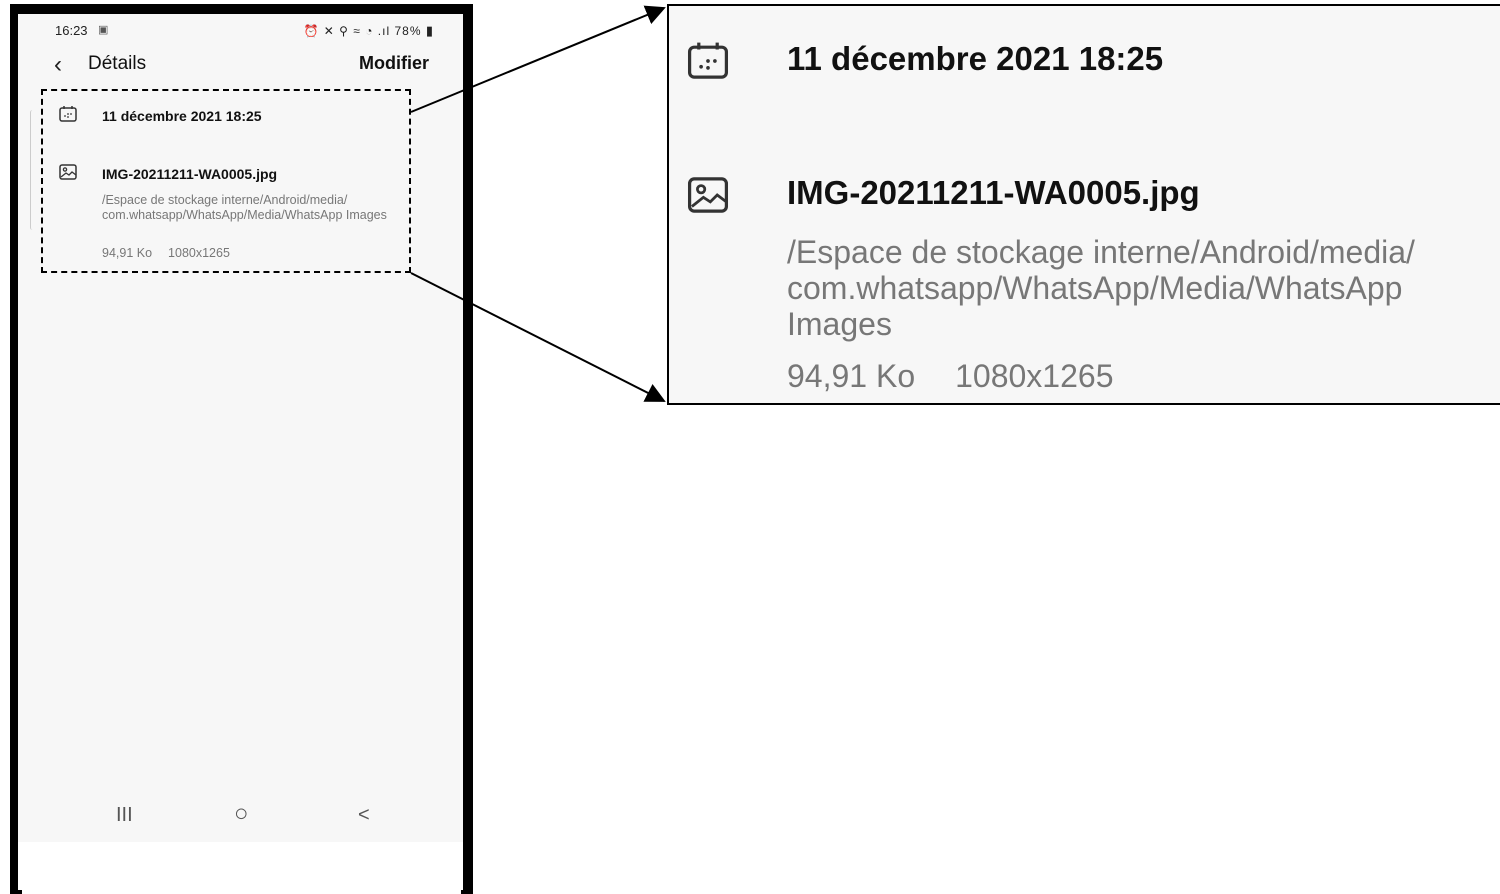 The width and height of the screenshot is (1500, 894). What do you see at coordinates (993, 192) in the screenshot?
I see `zoom-file-name: IMG-20211211-WA0005.jpg` at bounding box center [993, 192].